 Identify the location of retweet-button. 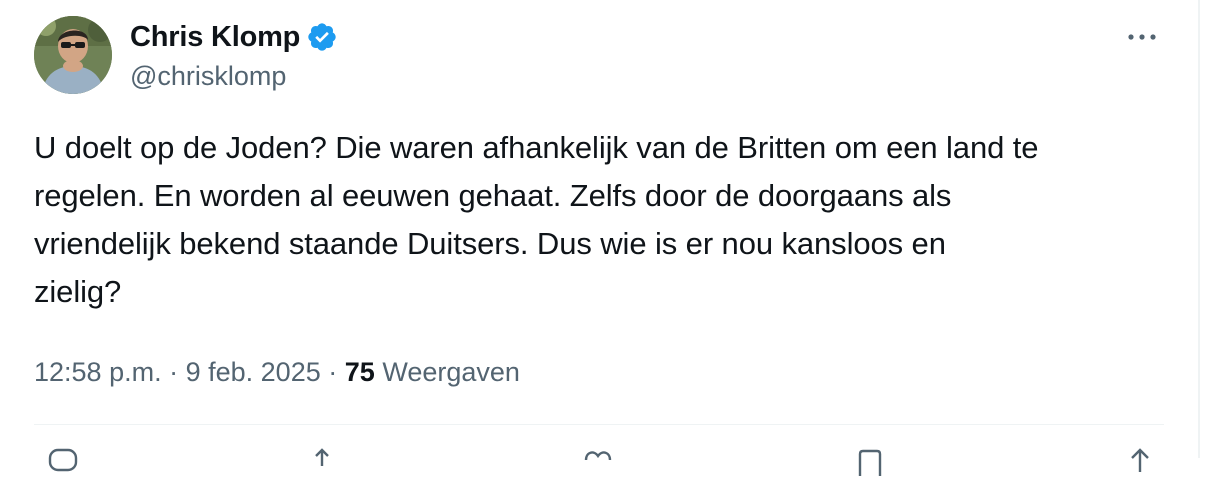
(328, 461).